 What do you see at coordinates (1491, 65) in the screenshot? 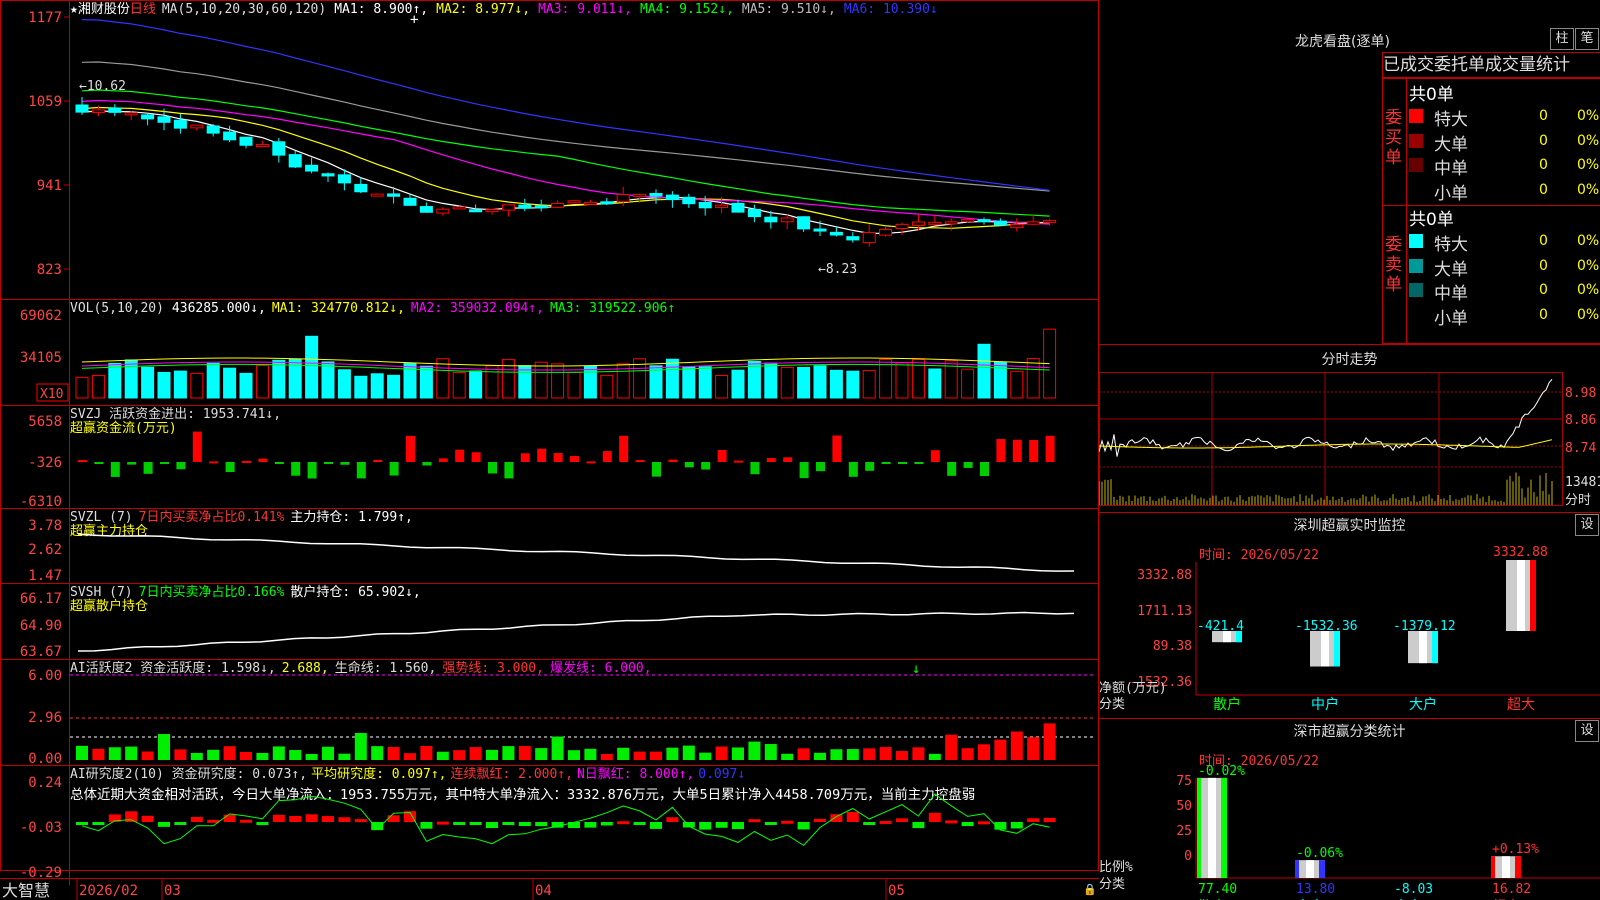
I see `order-stat-tabs: 已成交委托单成交量统计` at bounding box center [1491, 65].